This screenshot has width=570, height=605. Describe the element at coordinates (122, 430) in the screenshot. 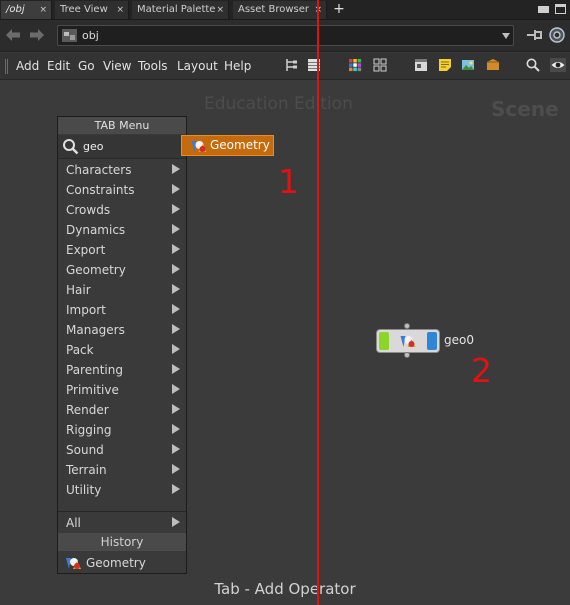

I see `menu-item-rigging: Rigging` at that location.